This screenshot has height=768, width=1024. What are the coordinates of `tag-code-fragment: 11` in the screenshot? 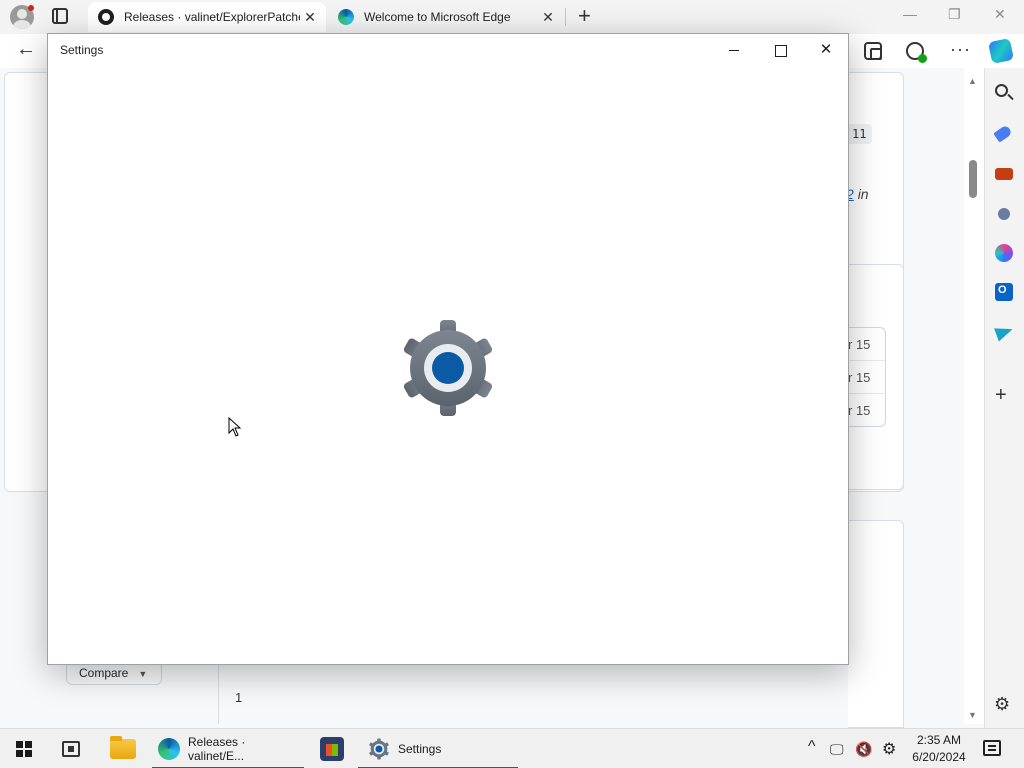 It's located at (859, 134).